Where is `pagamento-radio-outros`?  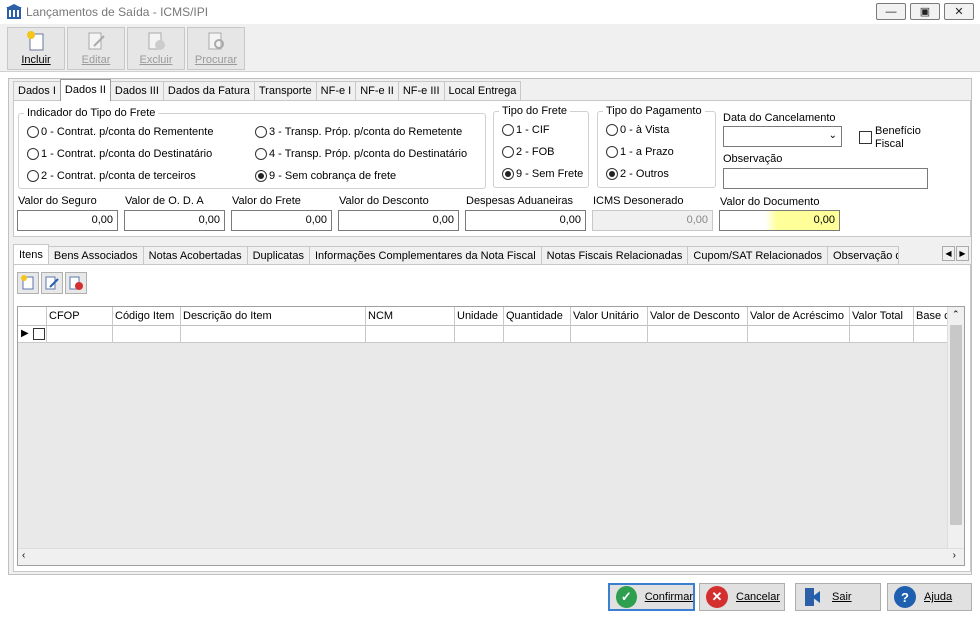
pagamento-radio-outros is located at coordinates (612, 174).